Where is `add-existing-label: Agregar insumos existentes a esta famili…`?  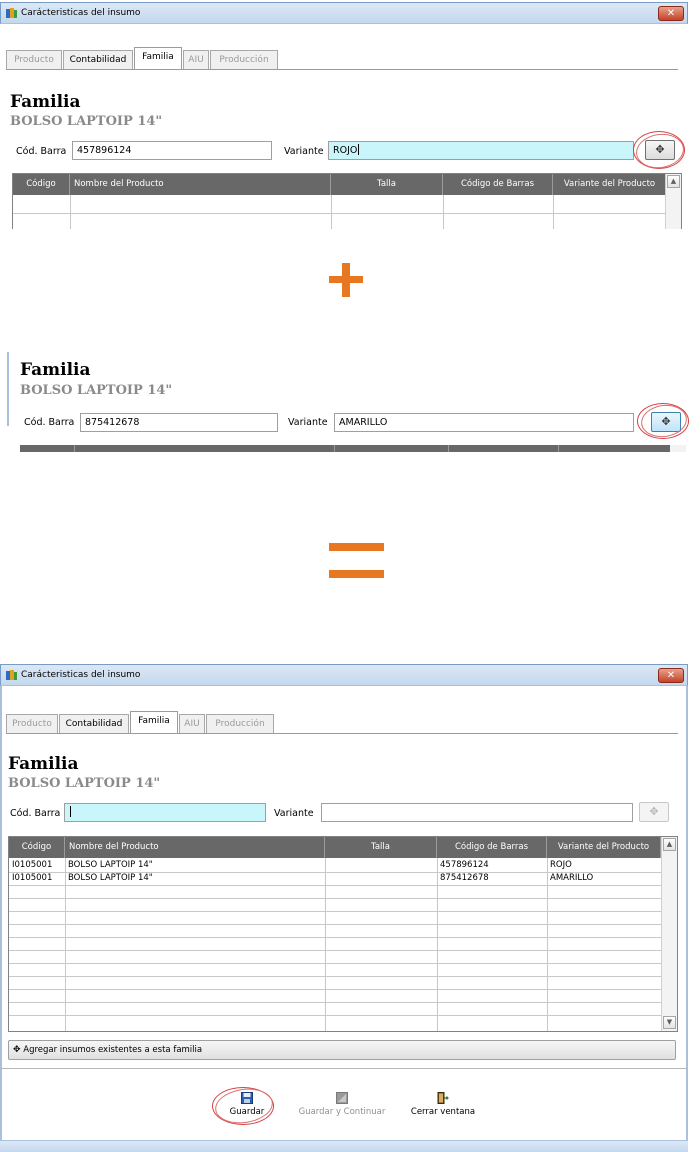
add-existing-label: Agregar insumos existentes a esta famili… is located at coordinates (113, 1050).